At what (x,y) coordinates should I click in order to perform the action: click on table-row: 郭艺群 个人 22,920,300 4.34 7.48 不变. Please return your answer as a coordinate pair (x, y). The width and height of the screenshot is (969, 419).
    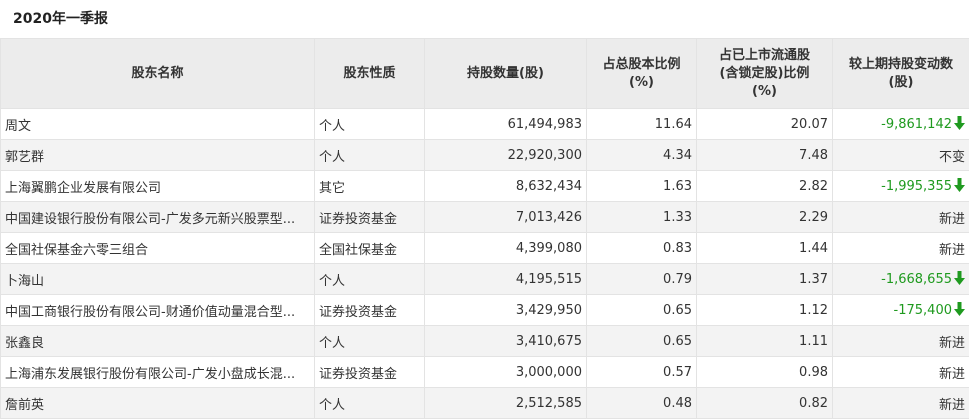
    Looking at the image, I should click on (485, 155).